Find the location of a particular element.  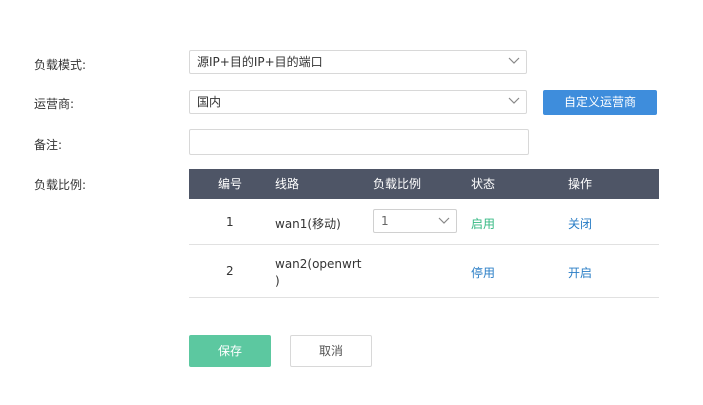

ratio-value: 1 is located at coordinates (385, 221).